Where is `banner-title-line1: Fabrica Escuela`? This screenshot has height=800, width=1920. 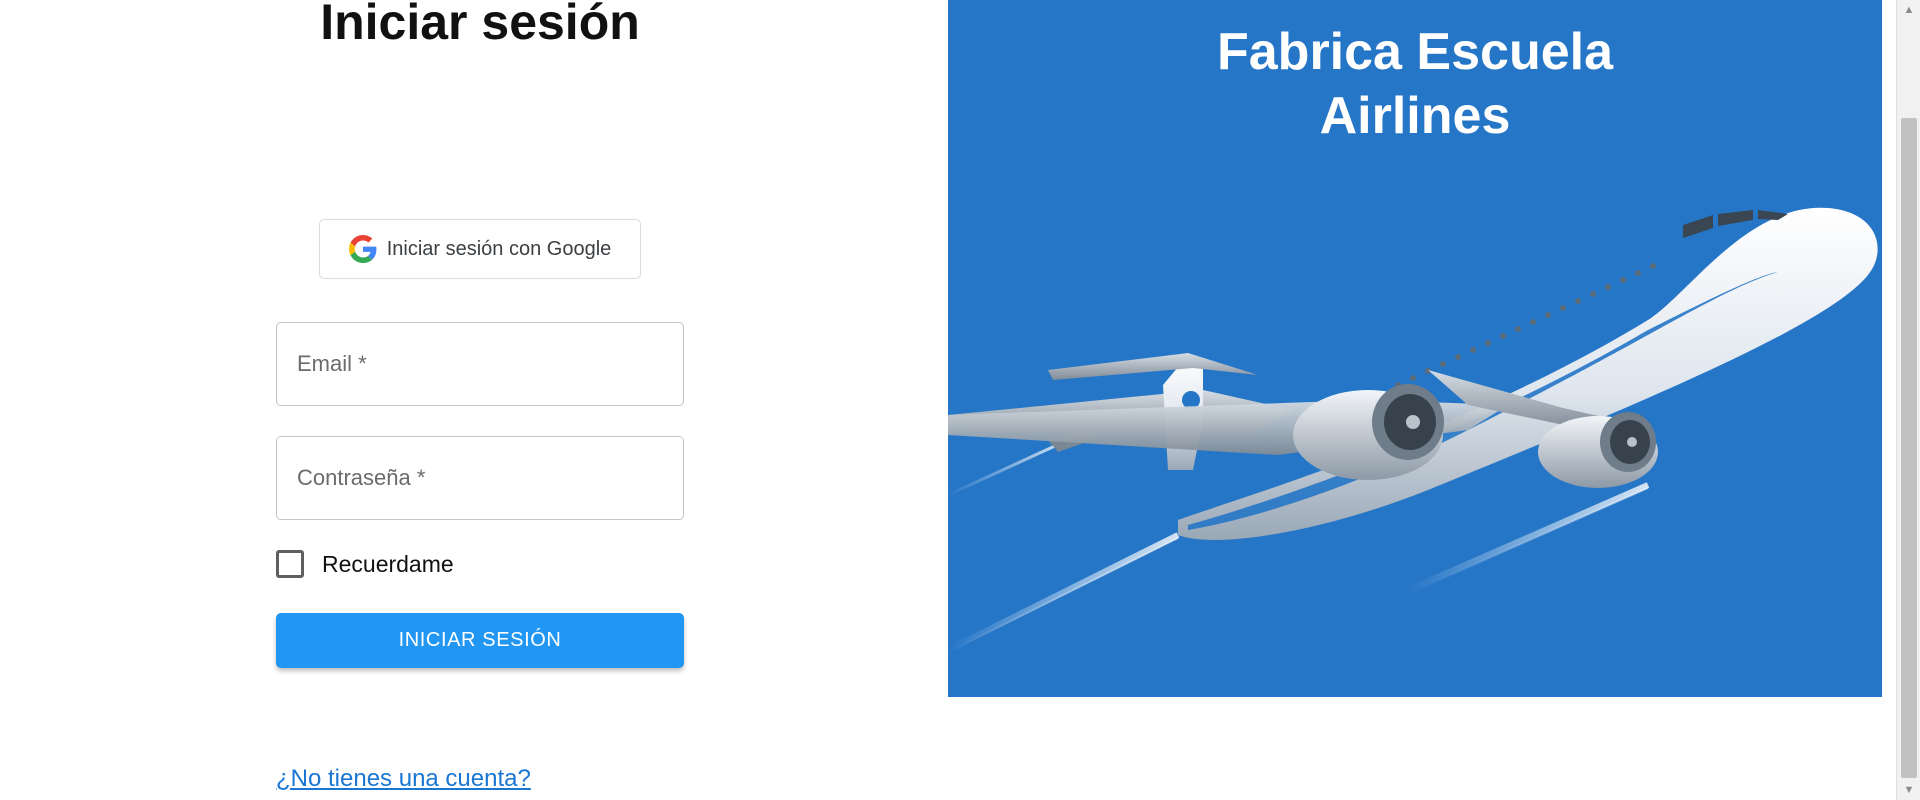 banner-title-line1: Fabrica Escuela is located at coordinates (1415, 52).